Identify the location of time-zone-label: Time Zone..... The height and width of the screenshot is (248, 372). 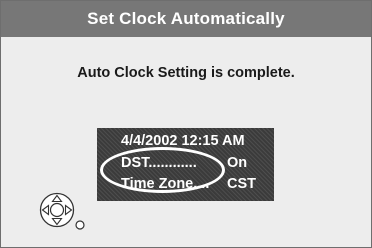
(165, 184).